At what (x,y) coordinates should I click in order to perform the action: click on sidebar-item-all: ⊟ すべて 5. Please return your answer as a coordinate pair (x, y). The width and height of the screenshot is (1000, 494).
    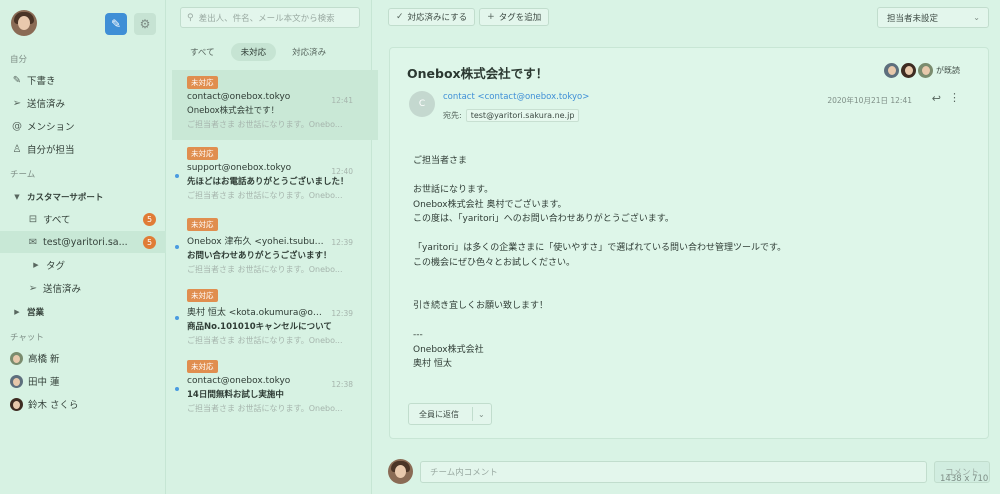
    Looking at the image, I should click on (83, 219).